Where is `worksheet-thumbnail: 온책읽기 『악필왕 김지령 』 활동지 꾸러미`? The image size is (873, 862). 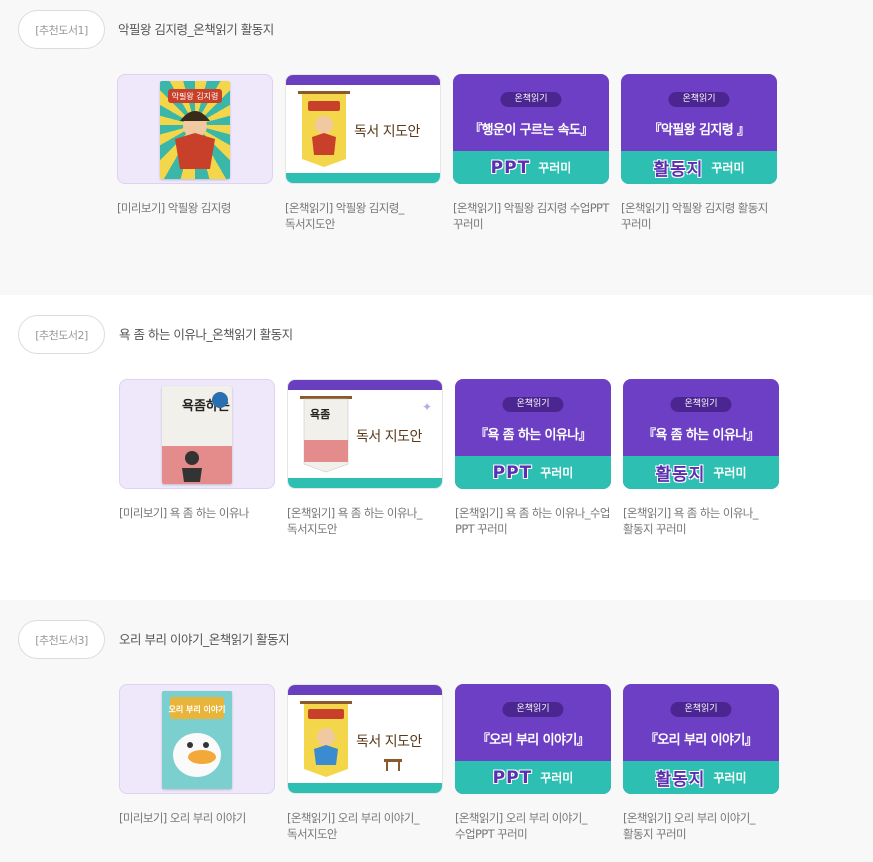 worksheet-thumbnail: 온책읽기 『악필왕 김지령 』 활동지 꾸러미 is located at coordinates (699, 129).